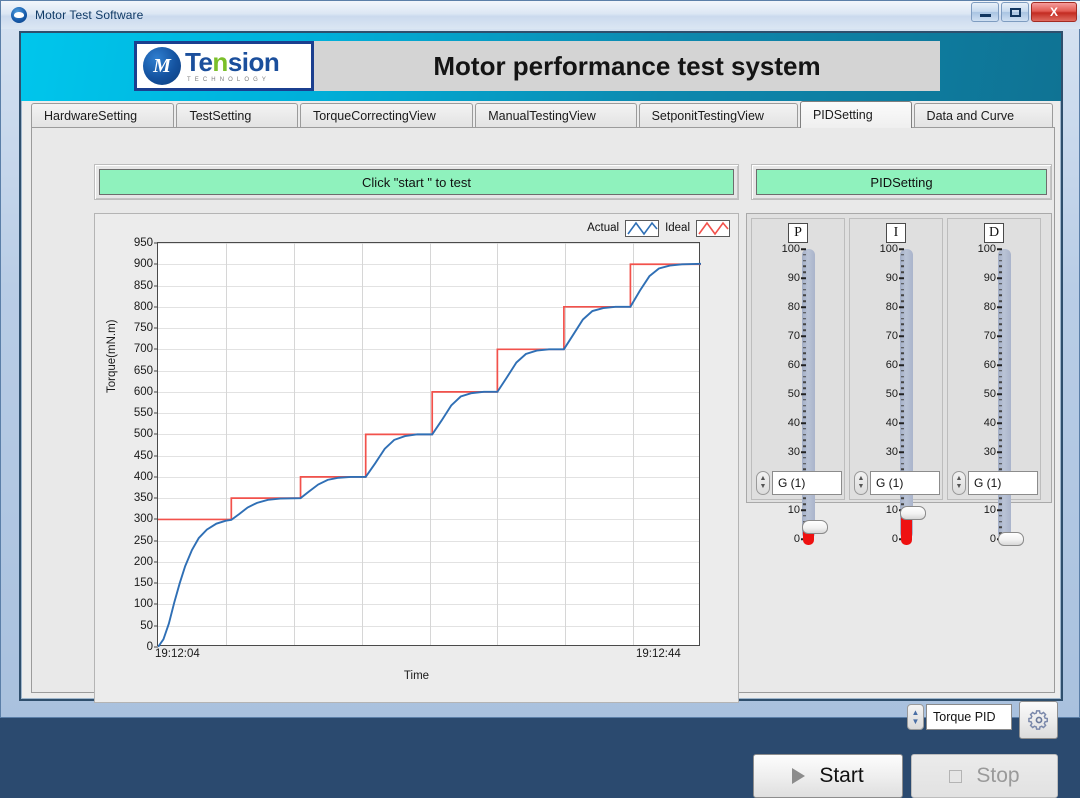  I want to click on y-tick-label: 100, so click(146, 604).